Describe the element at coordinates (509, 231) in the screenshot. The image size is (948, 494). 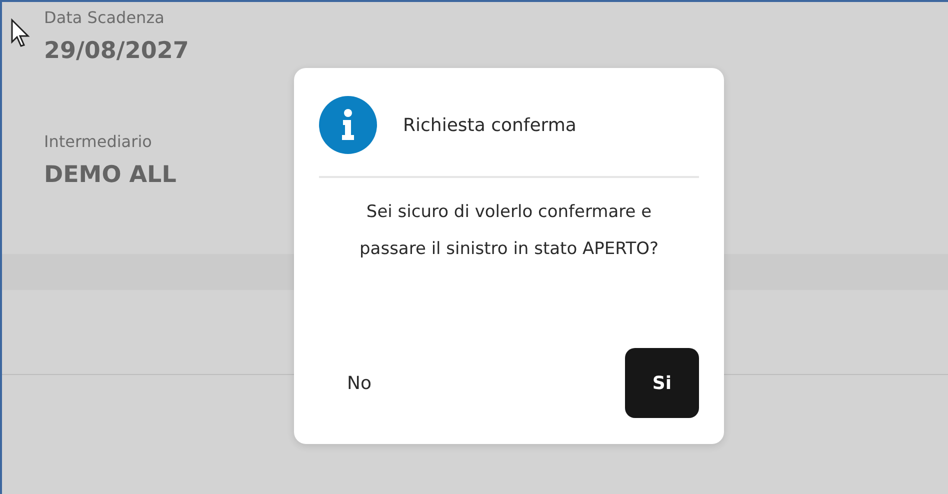
I see `dialog-message: Sei sicuro di volerlo confermare e passare il sinistro in stato APERTO?` at that location.